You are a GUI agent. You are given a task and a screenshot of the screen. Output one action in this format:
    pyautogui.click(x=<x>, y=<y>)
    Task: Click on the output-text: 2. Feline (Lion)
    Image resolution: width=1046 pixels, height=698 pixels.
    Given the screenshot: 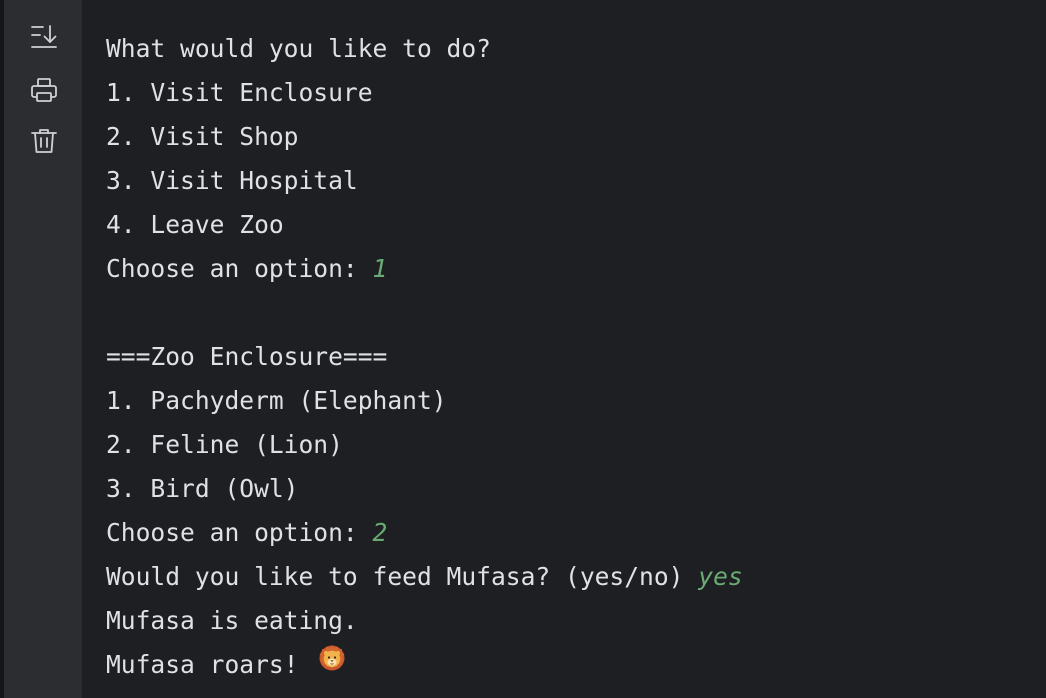 What is the action you would take?
    pyautogui.click(x=224, y=444)
    